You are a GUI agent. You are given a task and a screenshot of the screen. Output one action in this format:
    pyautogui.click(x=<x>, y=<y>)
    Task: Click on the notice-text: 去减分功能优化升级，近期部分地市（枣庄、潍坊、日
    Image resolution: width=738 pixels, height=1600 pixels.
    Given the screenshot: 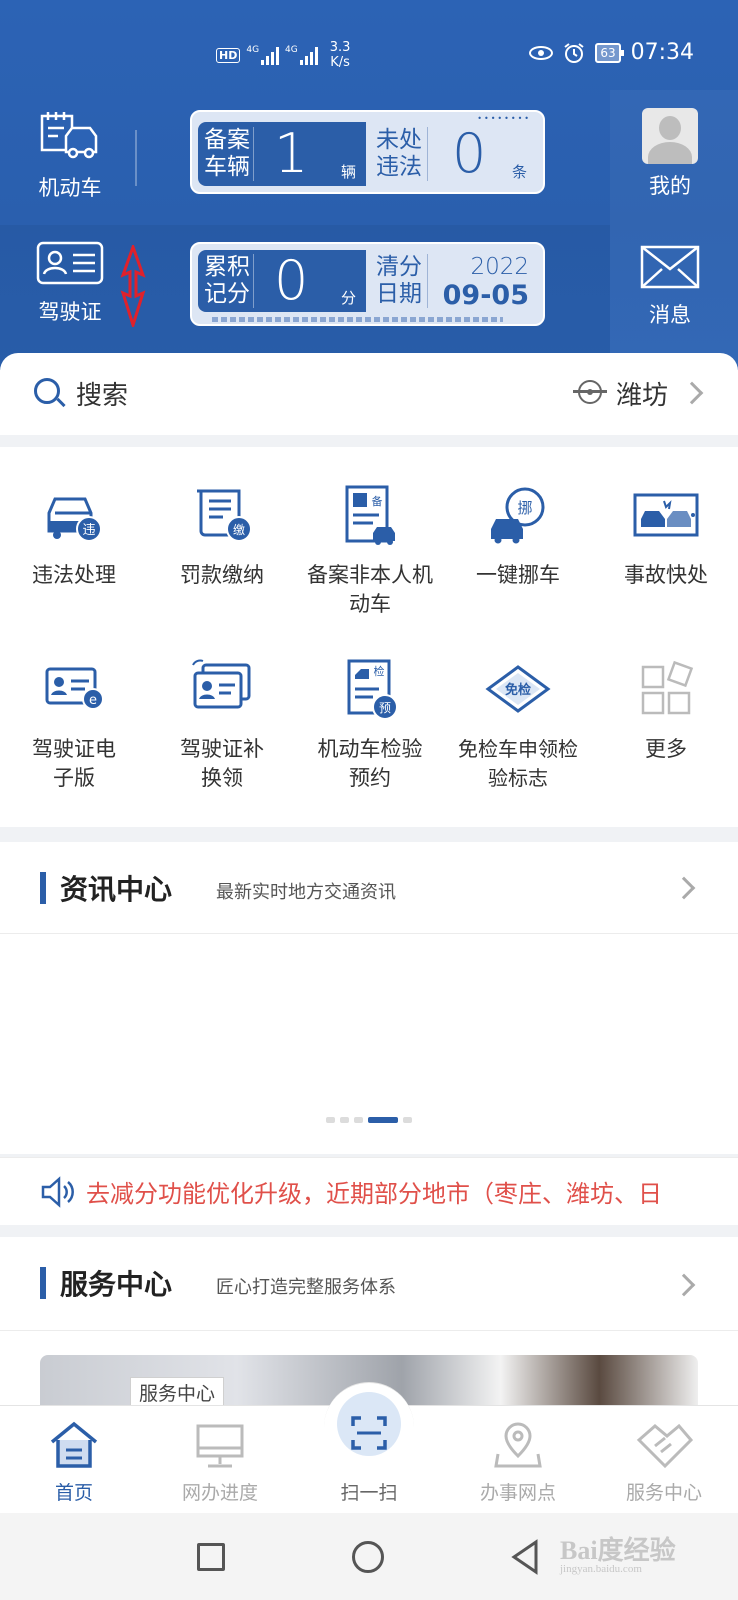 What is the action you would take?
    pyautogui.click(x=374, y=1194)
    